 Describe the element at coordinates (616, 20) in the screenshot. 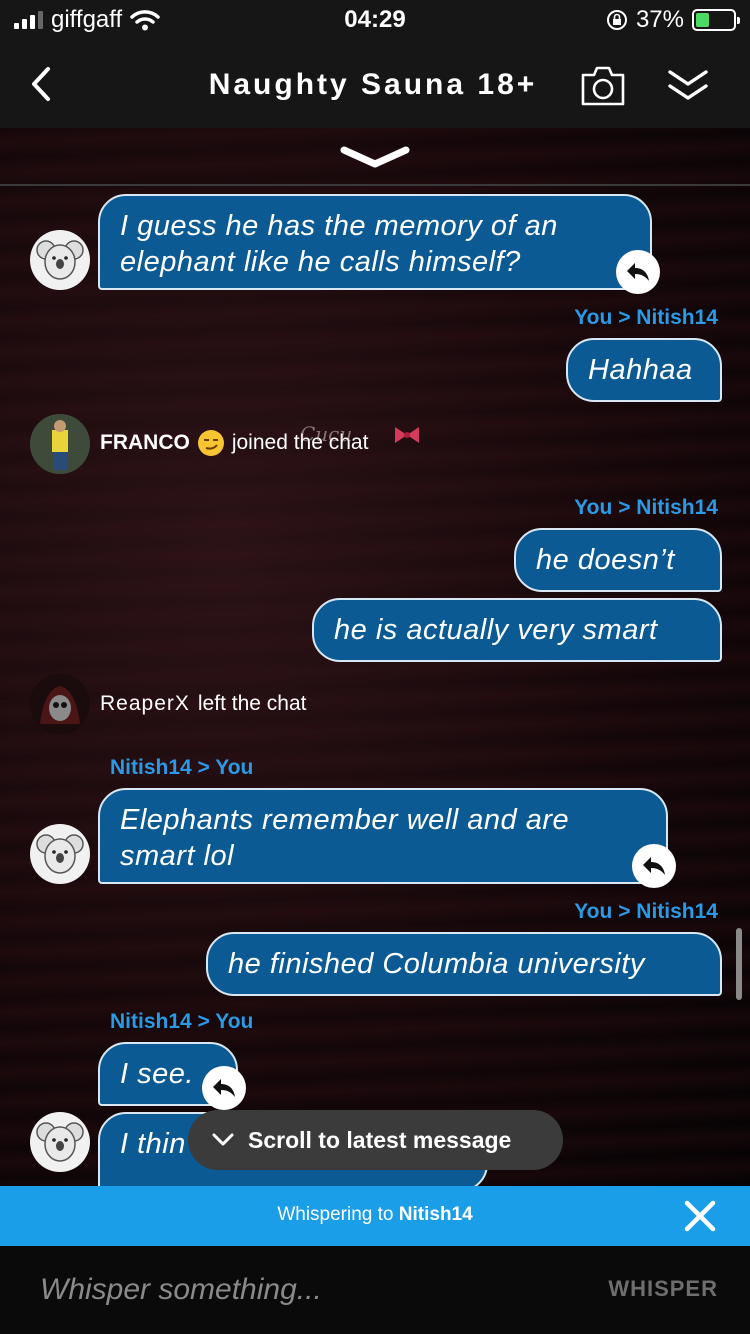

I see `rotation-lock-icon` at that location.